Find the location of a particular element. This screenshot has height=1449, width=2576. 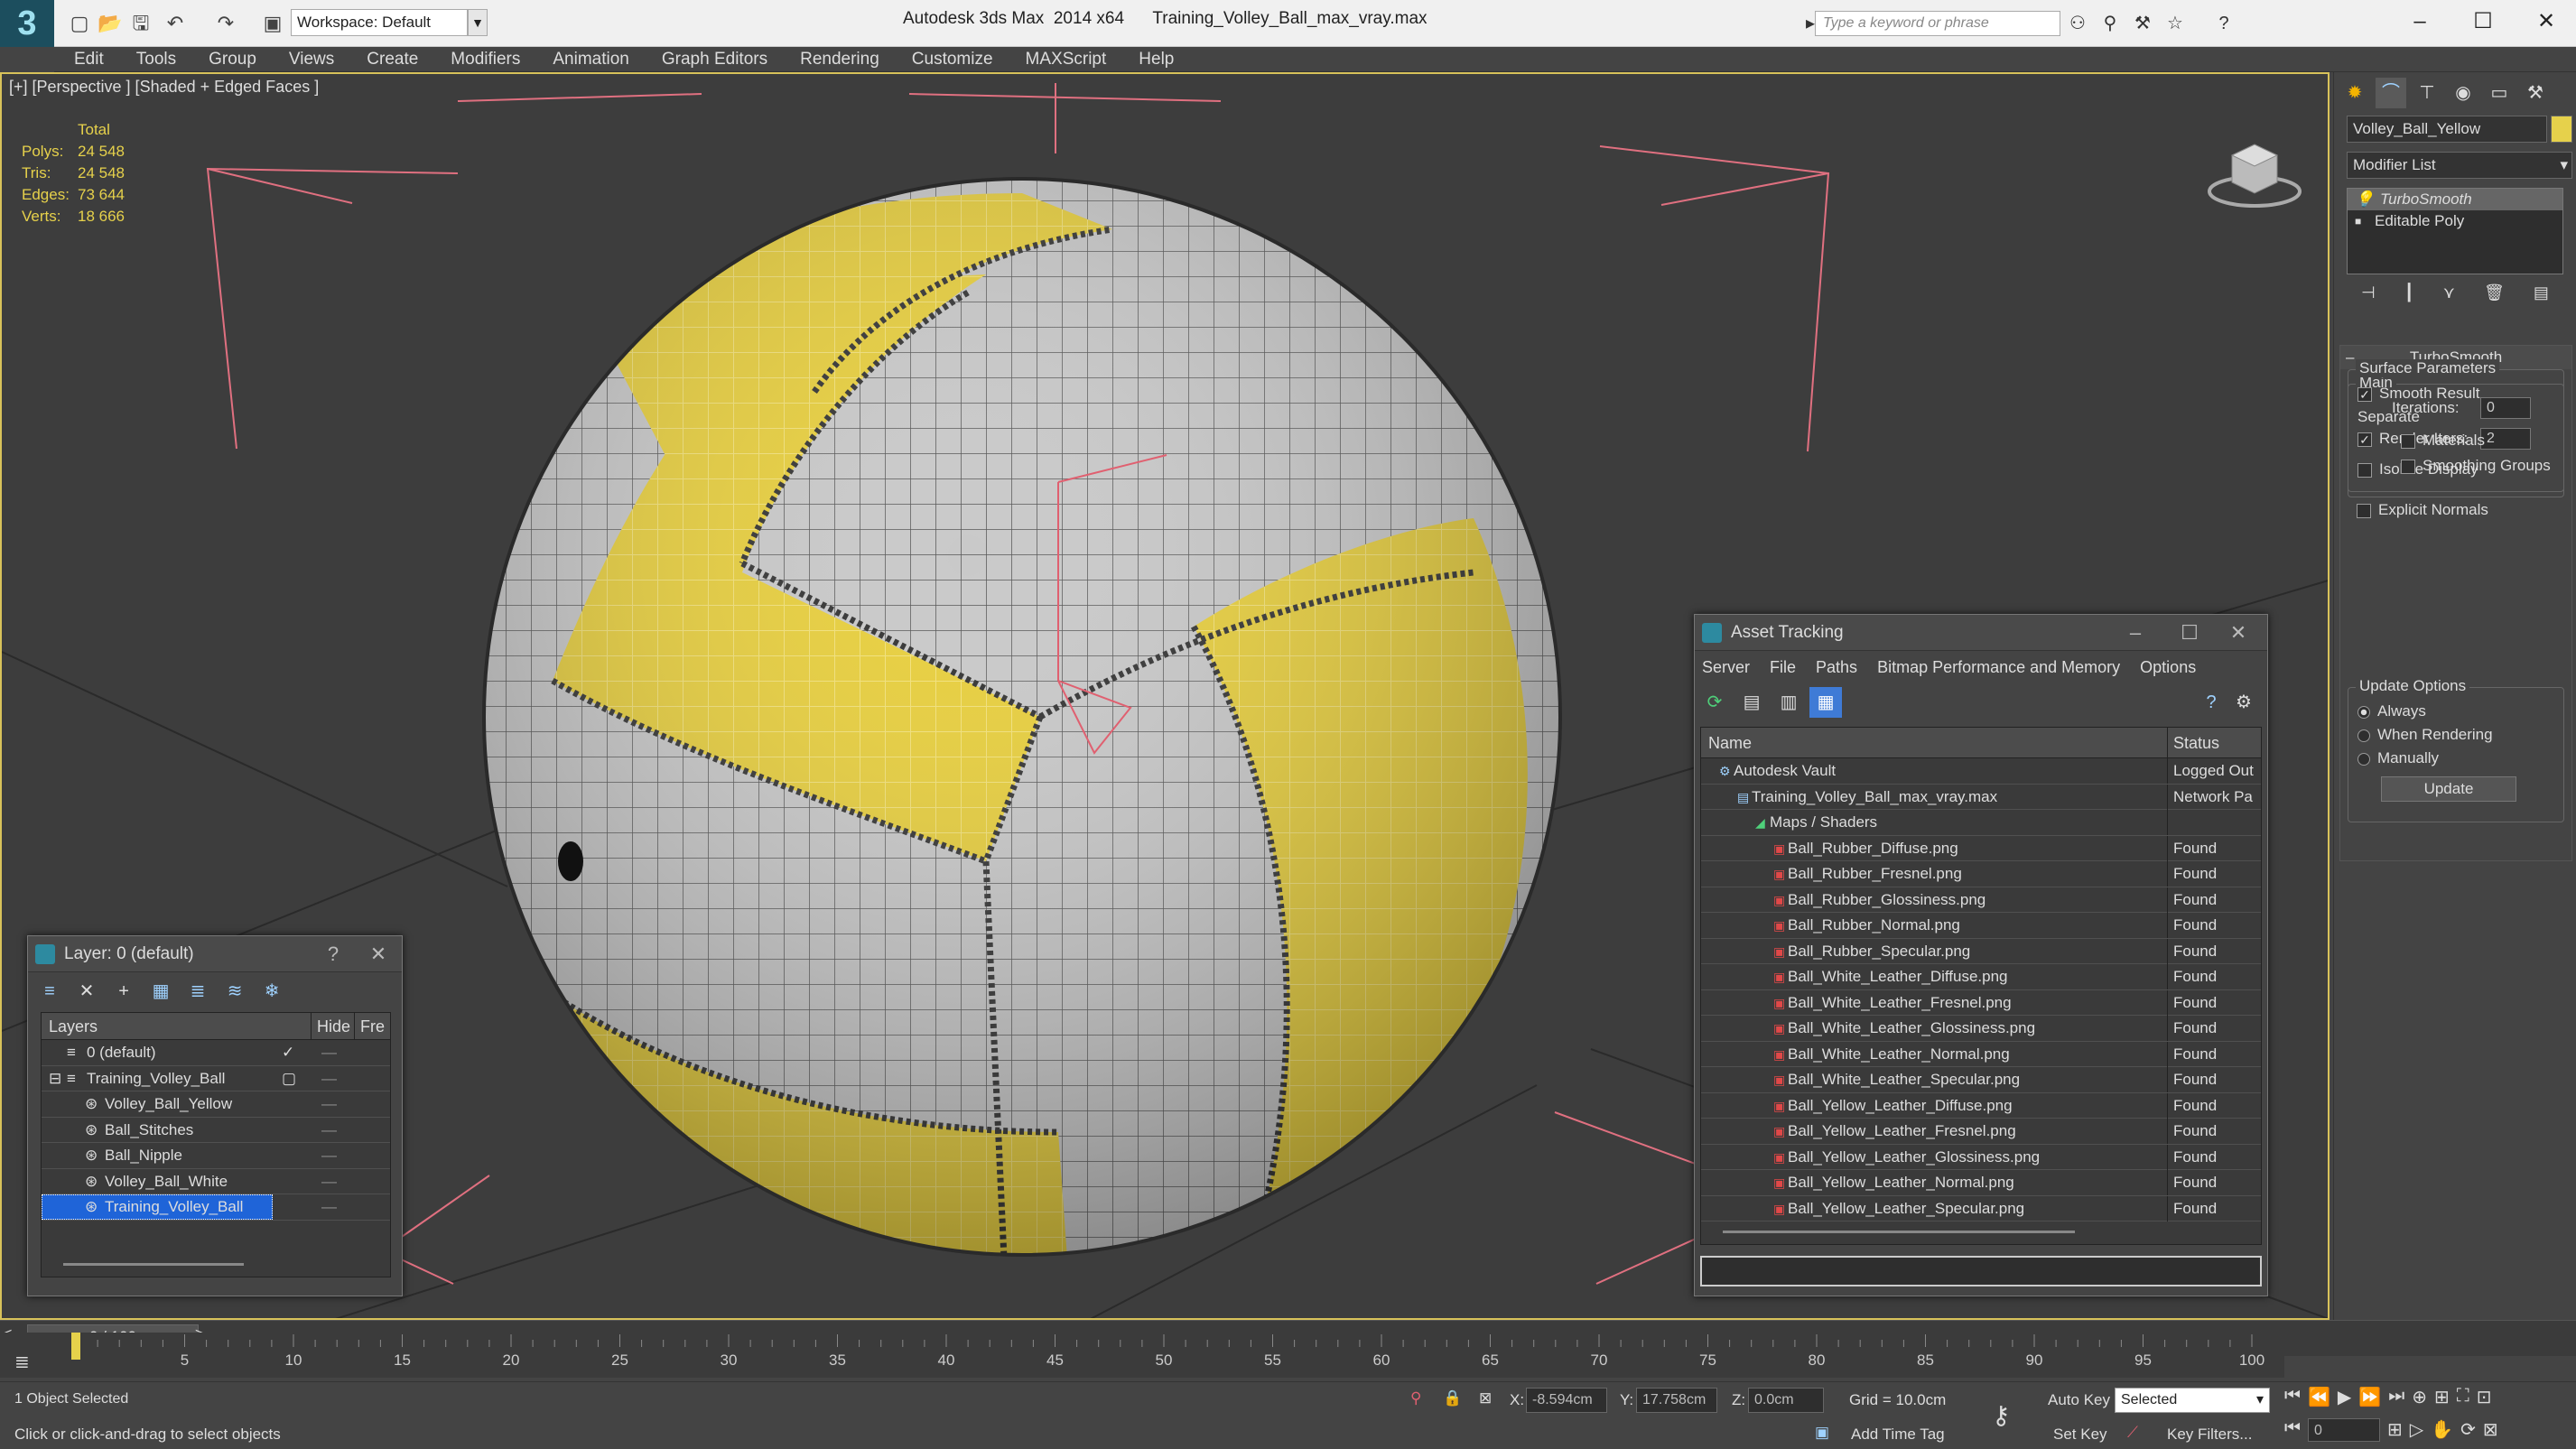

asset-maximize-icon: ☐ is located at coordinates (2189, 633).